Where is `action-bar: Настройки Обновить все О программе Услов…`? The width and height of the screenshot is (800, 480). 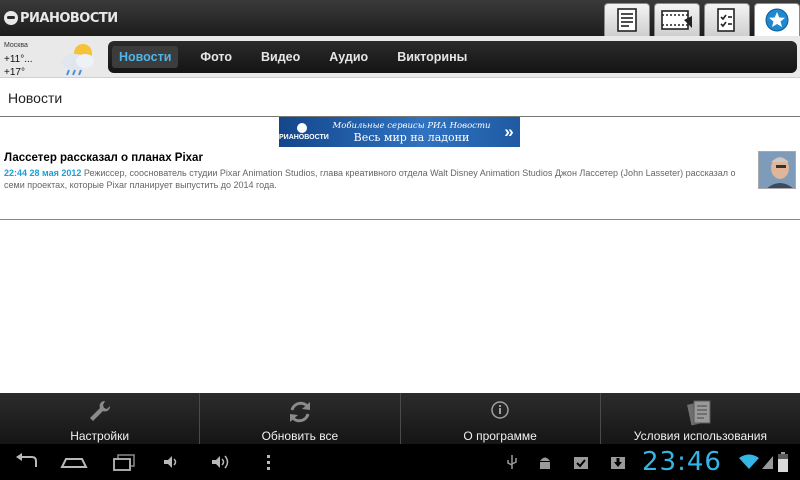
action-bar: Настройки Обновить все О программе Услов… is located at coordinates (400, 418).